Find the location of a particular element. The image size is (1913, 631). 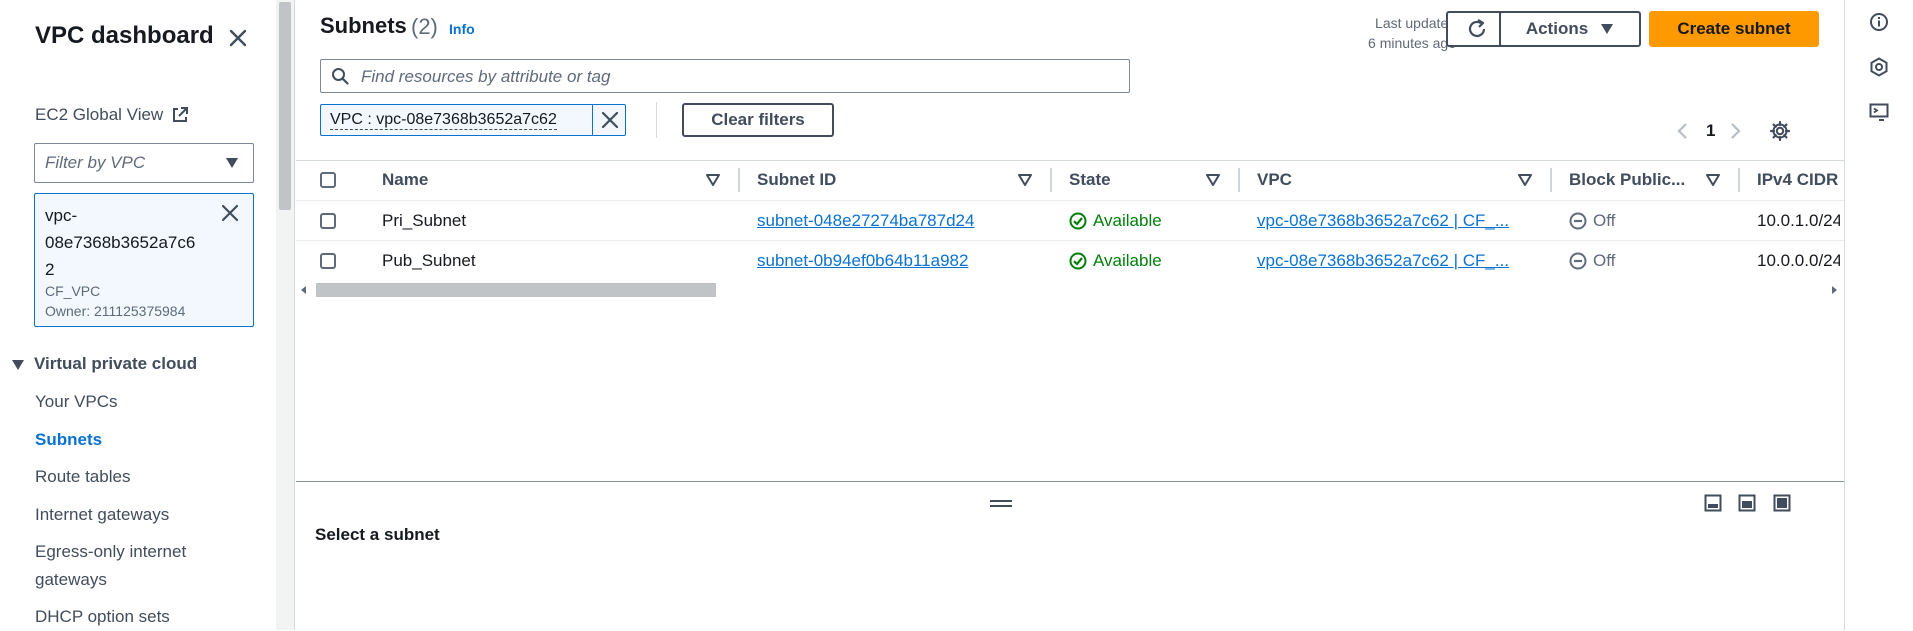

column-header-state: State is located at coordinates (1090, 180).